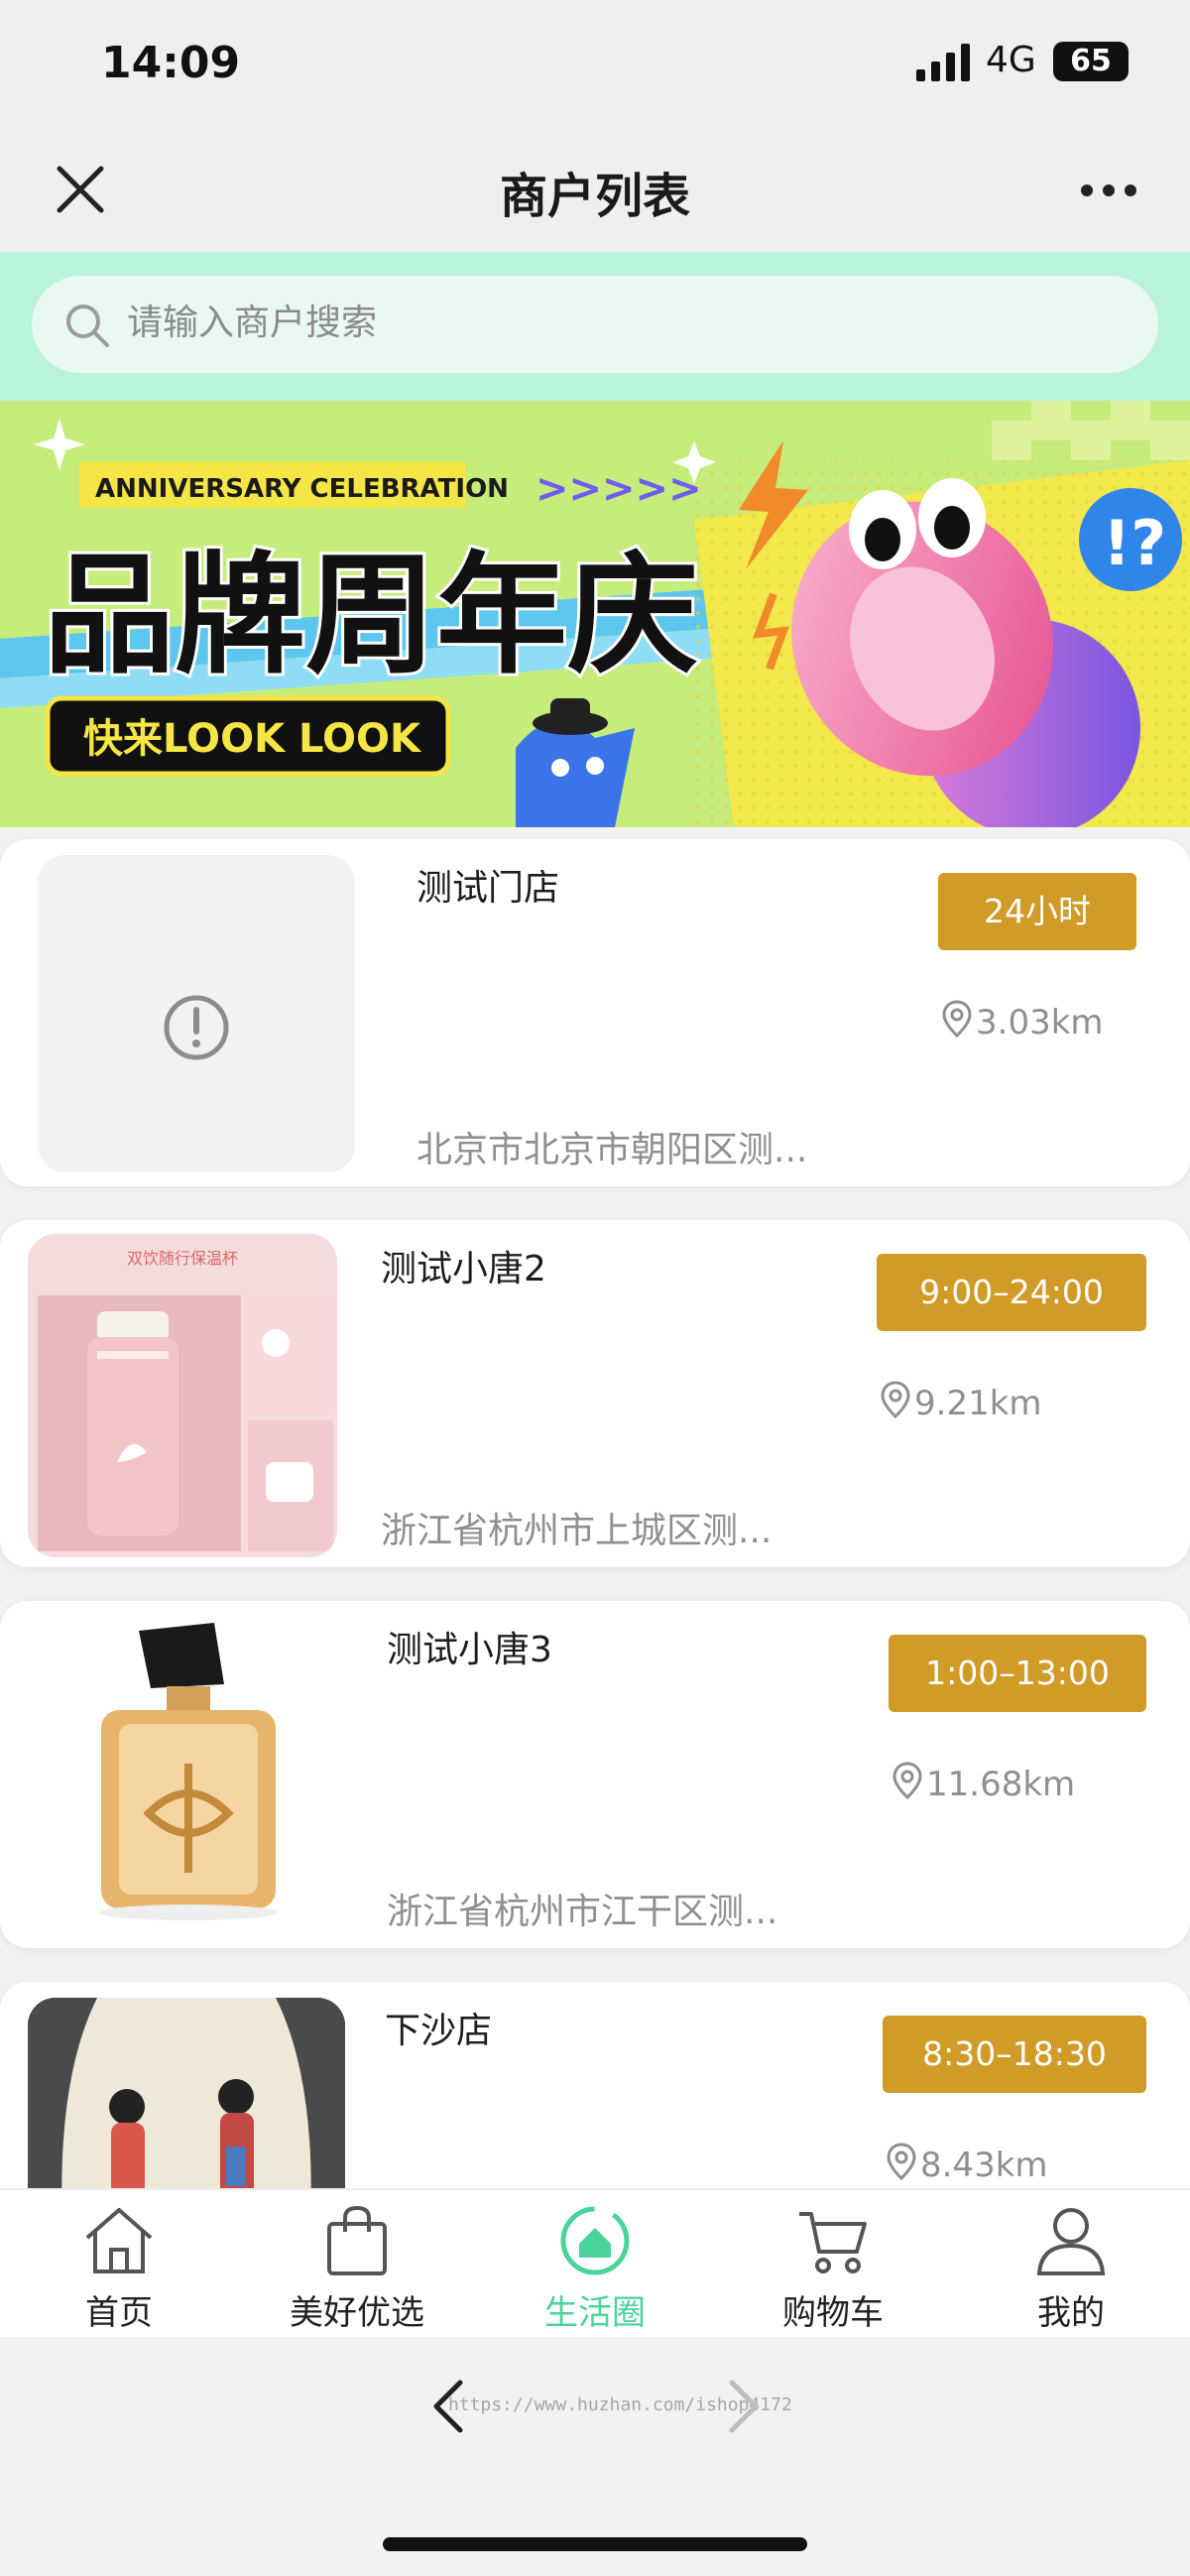 The height and width of the screenshot is (2576, 1190). Describe the element at coordinates (1011, 60) in the screenshot. I see `network-type: 4G` at that location.